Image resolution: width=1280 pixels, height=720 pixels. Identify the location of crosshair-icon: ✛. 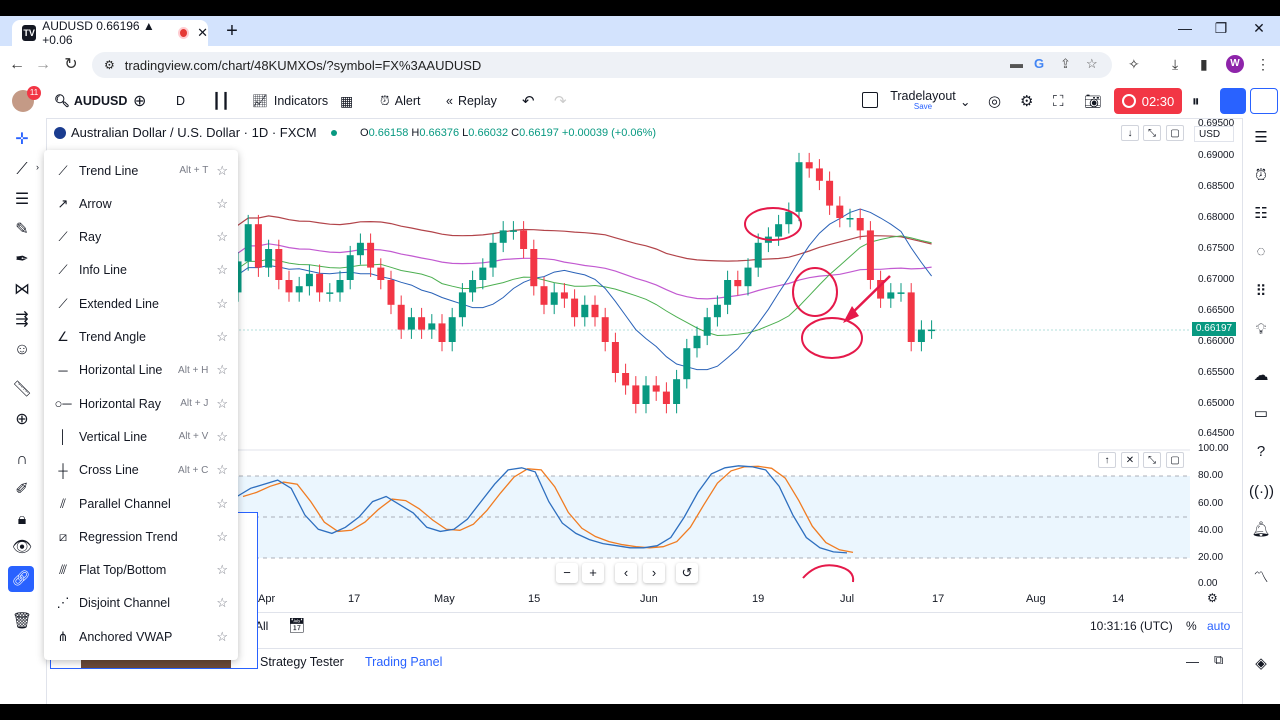
(22, 140).